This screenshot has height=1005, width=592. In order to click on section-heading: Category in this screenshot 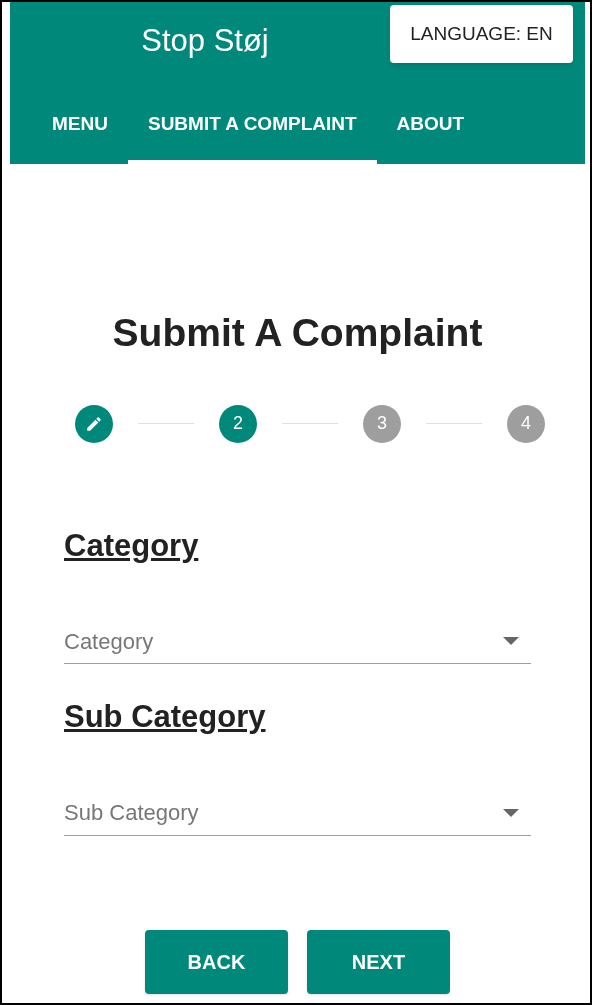, I will do `click(131, 545)`.